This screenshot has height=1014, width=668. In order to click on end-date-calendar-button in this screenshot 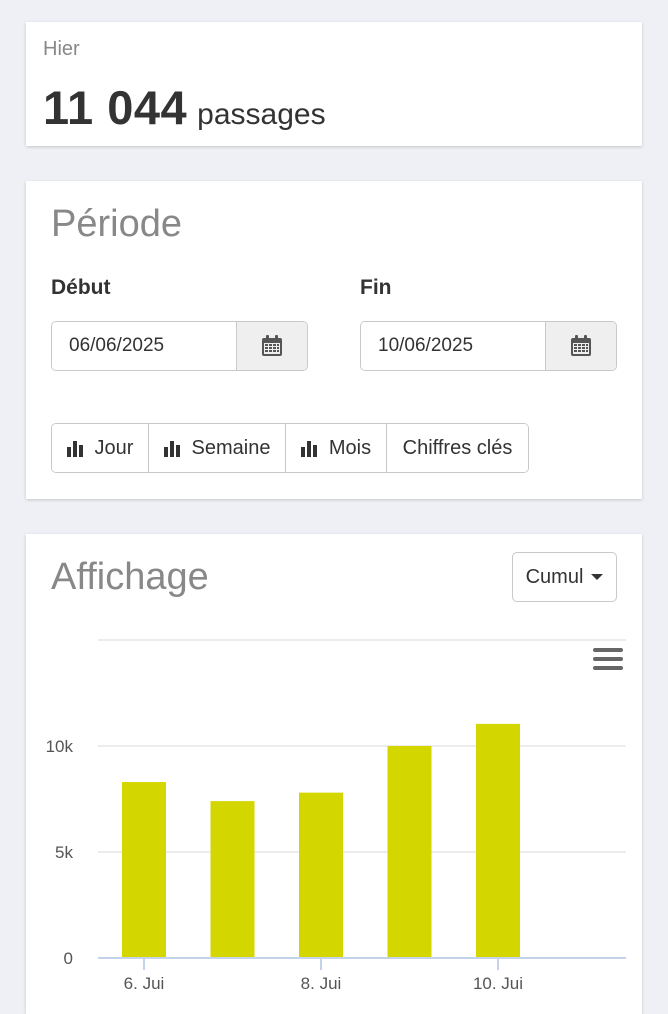, I will do `click(580, 346)`.